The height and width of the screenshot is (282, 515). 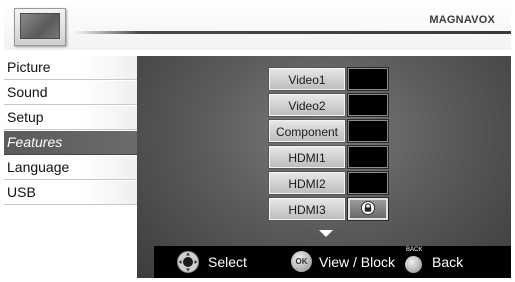 What do you see at coordinates (462, 20) in the screenshot?
I see `brand-logo: MAGNAVOX` at bounding box center [462, 20].